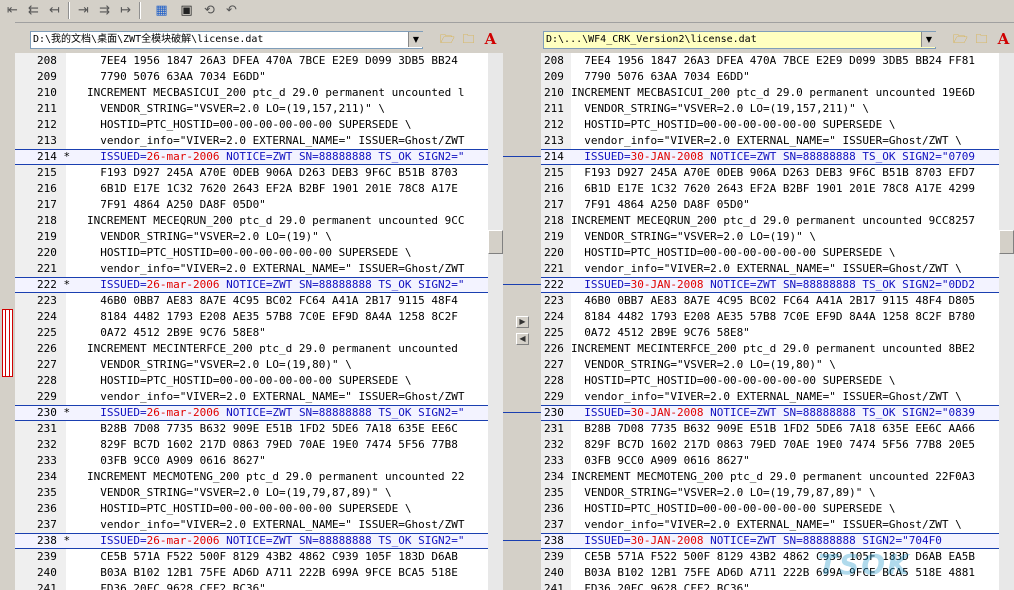 This screenshot has width=1014, height=590. Describe the element at coordinates (7, 343) in the screenshot. I see `overview-diff-marker` at that location.